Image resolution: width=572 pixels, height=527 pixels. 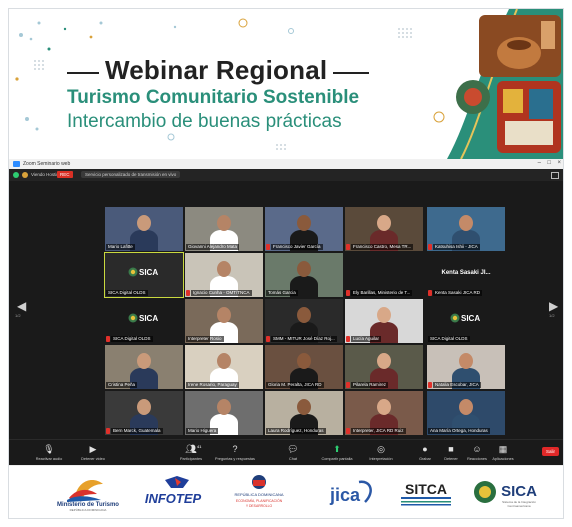 I want to click on participant-tile: Francisco Javier García, so click(x=304, y=229).